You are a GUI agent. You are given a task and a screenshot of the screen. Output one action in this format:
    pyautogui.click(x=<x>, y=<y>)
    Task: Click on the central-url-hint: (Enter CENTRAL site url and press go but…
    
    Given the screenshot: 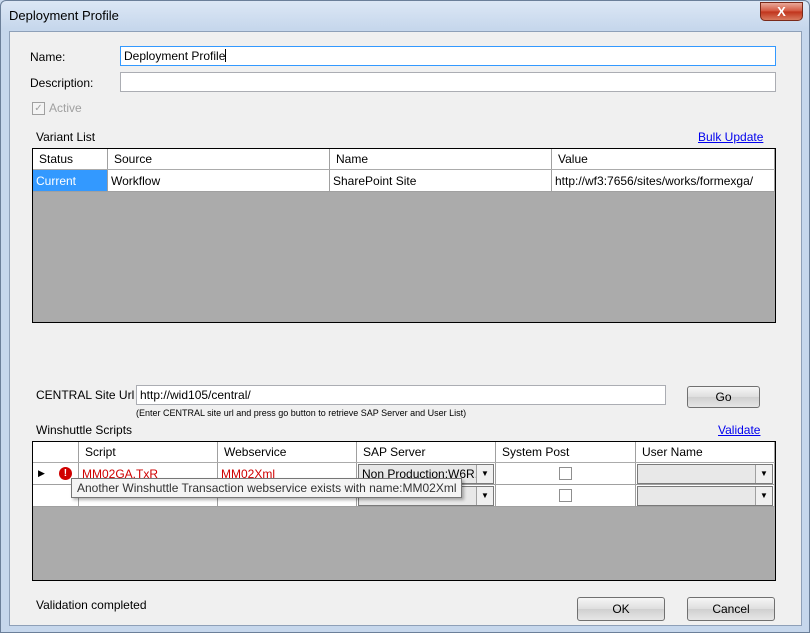 What is the action you would take?
    pyautogui.click(x=301, y=413)
    